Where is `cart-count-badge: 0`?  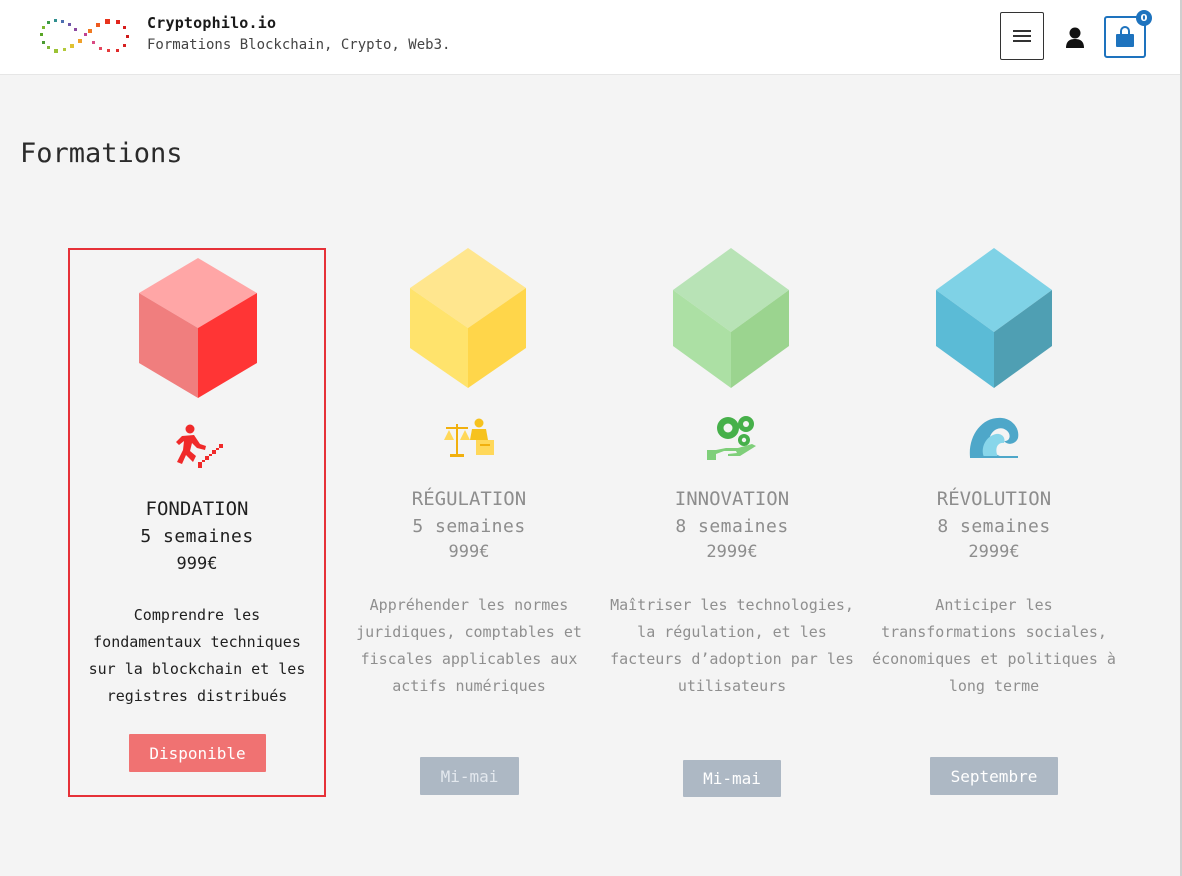 cart-count-badge: 0 is located at coordinates (1144, 18).